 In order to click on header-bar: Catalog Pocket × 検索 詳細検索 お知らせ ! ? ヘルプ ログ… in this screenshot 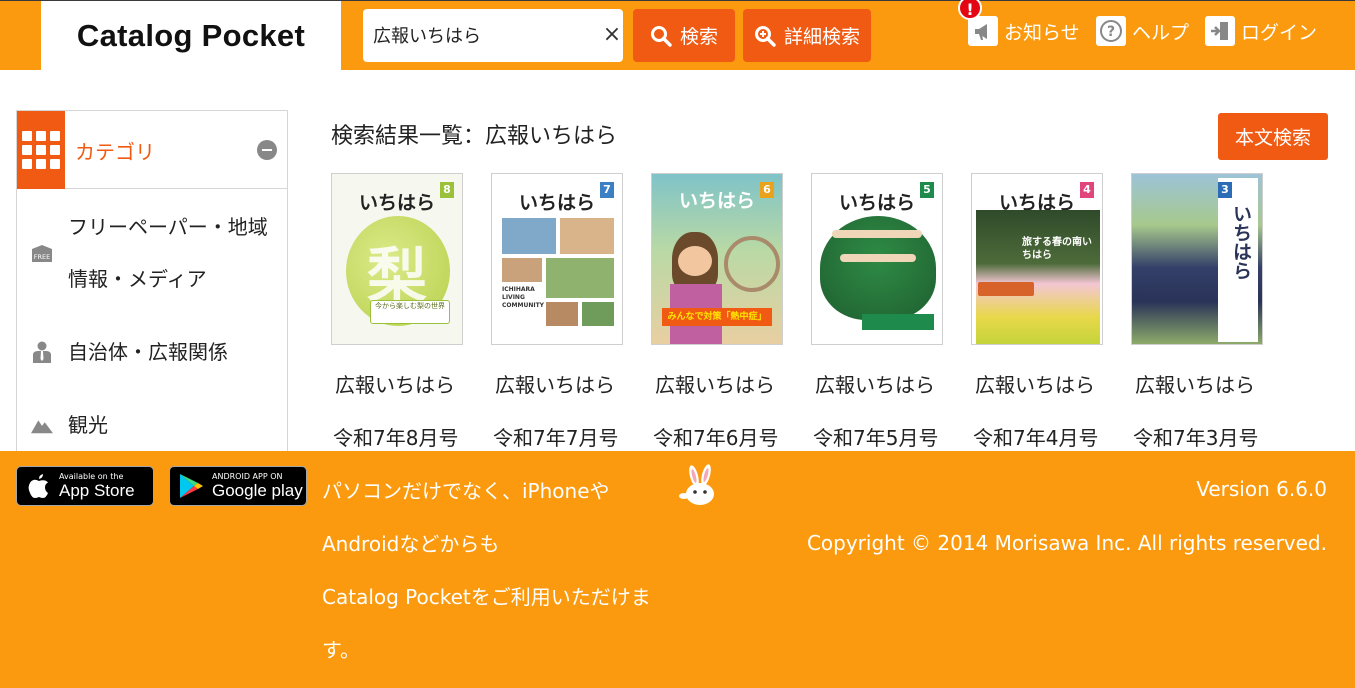, I will do `click(677, 35)`.